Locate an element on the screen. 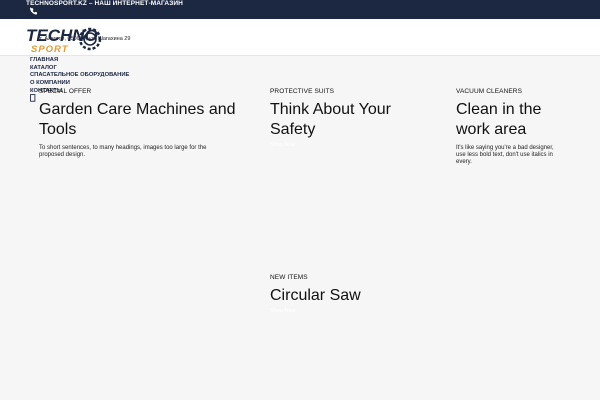 Image resolution: width=600 pixels, height=400 pixels. nav-item-home: Главная is located at coordinates (79, 61).